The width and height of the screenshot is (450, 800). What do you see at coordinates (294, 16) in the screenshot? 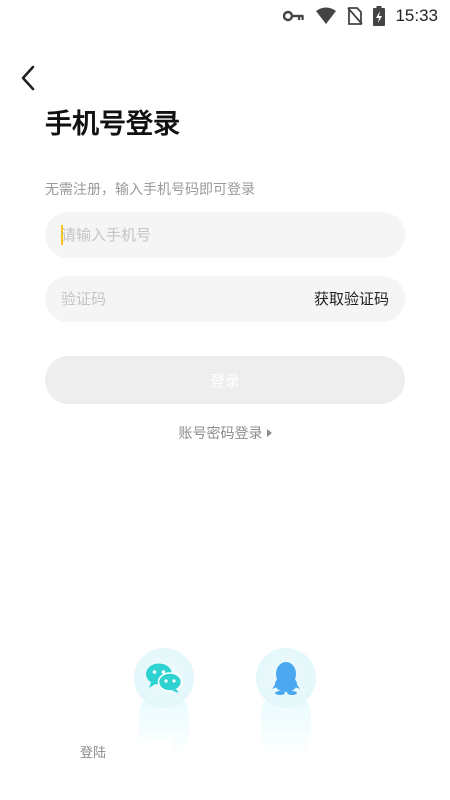
I see `key-icon` at bounding box center [294, 16].